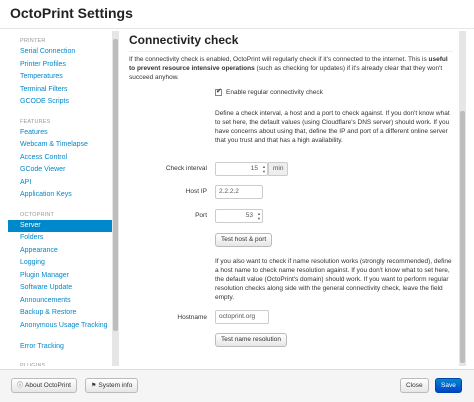 Image resolution: width=474 pixels, height=402 pixels. What do you see at coordinates (63, 102) in the screenshot?
I see `sidebar-item-gcode-scripts: GCODE Scripts` at bounding box center [63, 102].